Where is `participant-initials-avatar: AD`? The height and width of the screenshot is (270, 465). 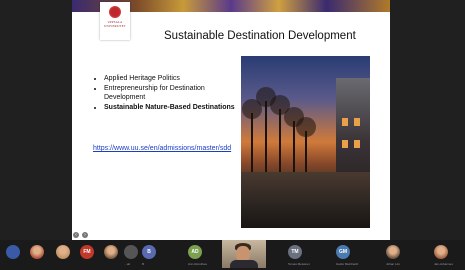 participant-initials-avatar: AD is located at coordinates (195, 252).